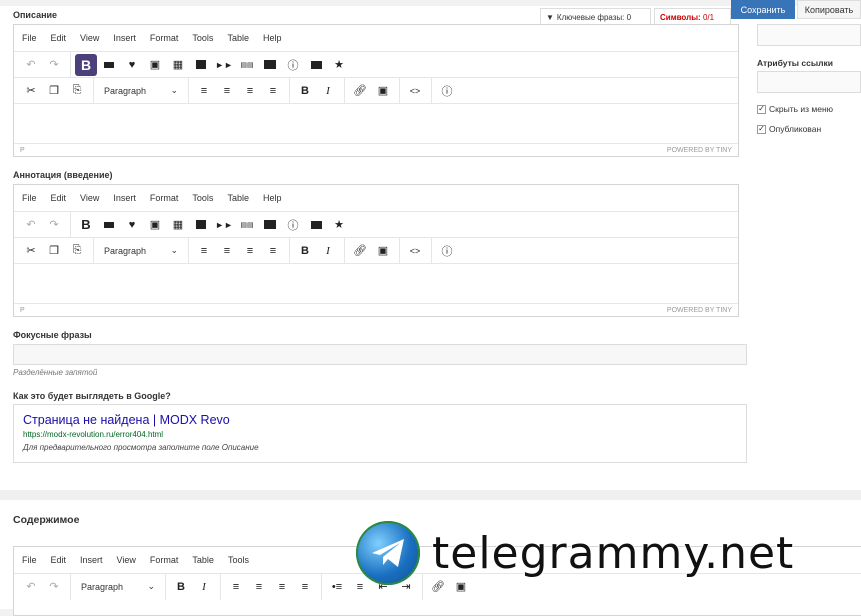 Image resolution: width=861 pixels, height=616 pixels. Describe the element at coordinates (829, 9) in the screenshot. I see `copy-button: Копировать` at that location.